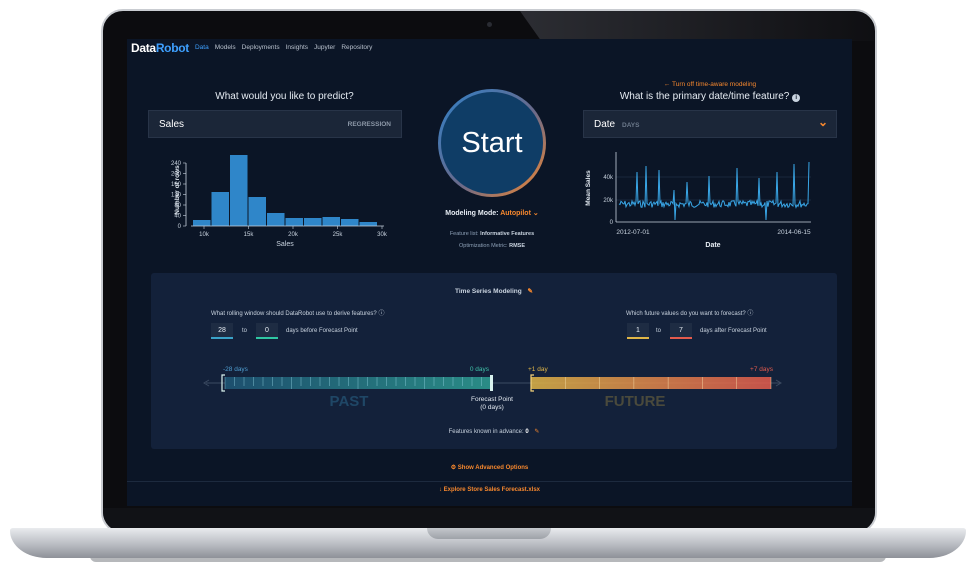  I want to click on modeling-mode-label: Modeling Mode:, so click(472, 213).